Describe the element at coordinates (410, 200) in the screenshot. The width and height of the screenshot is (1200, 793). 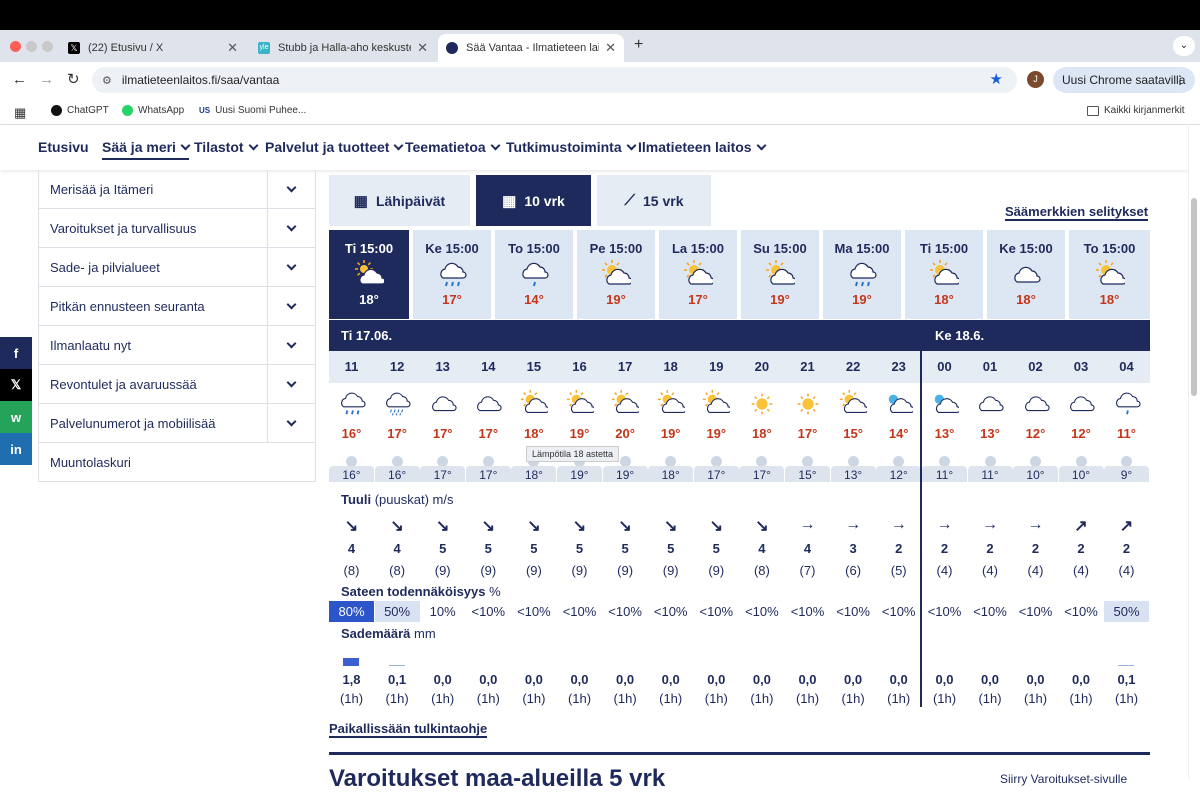
I see `tab-label: Lähipäivät` at that location.